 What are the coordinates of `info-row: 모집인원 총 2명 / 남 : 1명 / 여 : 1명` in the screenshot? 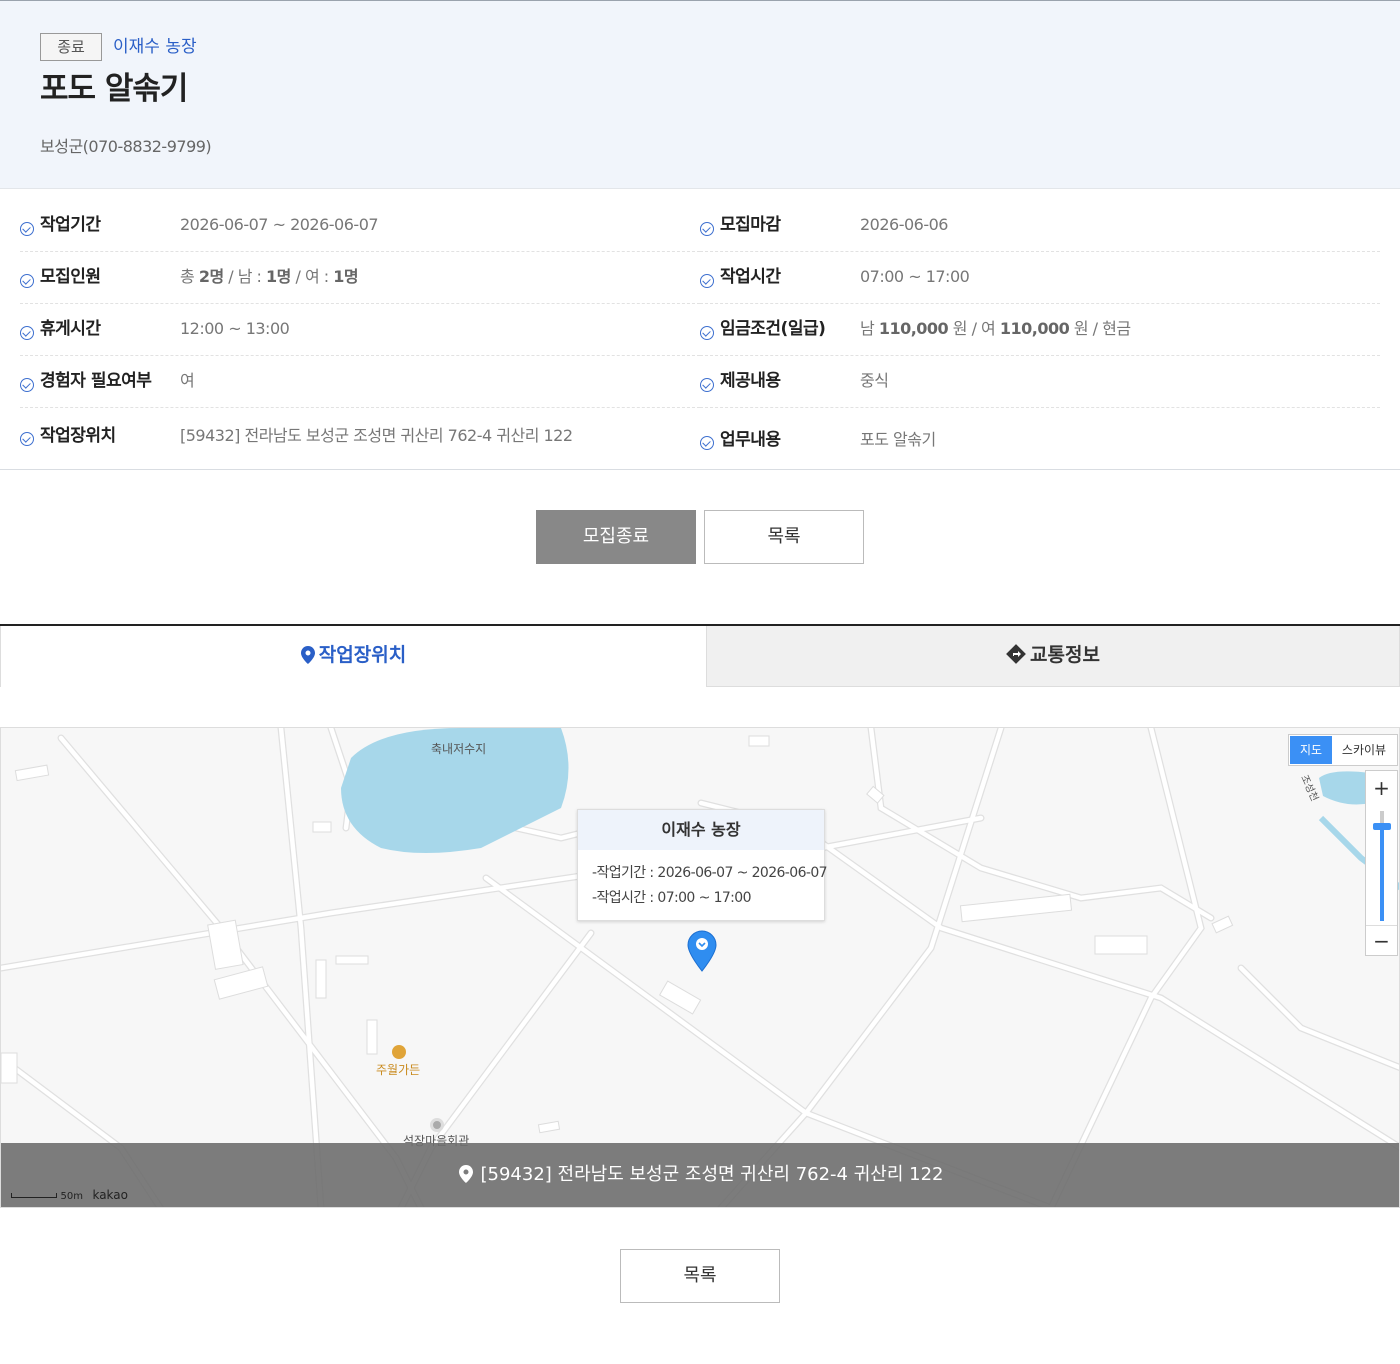 It's located at (360, 278).